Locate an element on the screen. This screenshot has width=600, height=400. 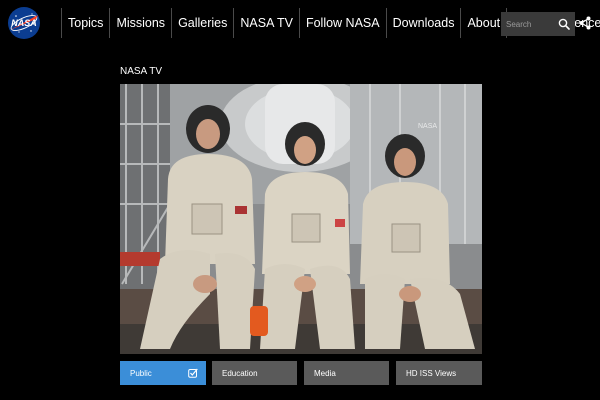
search-input is located at coordinates (528, 24).